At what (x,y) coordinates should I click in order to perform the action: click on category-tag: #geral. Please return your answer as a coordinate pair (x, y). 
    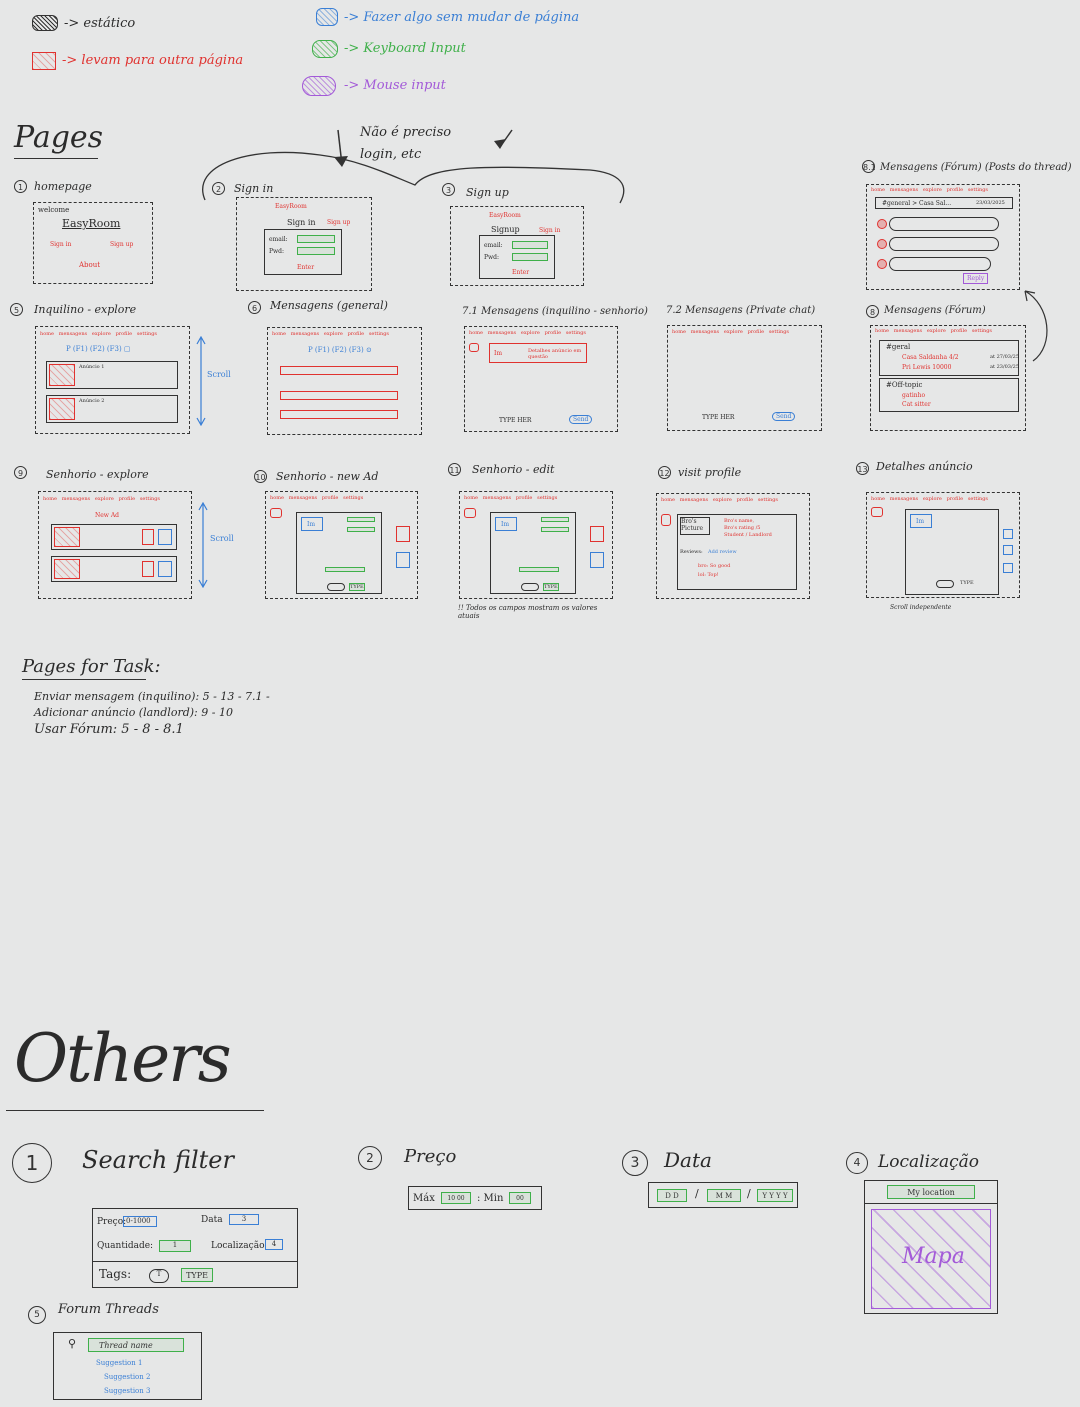
    Looking at the image, I should click on (898, 347).